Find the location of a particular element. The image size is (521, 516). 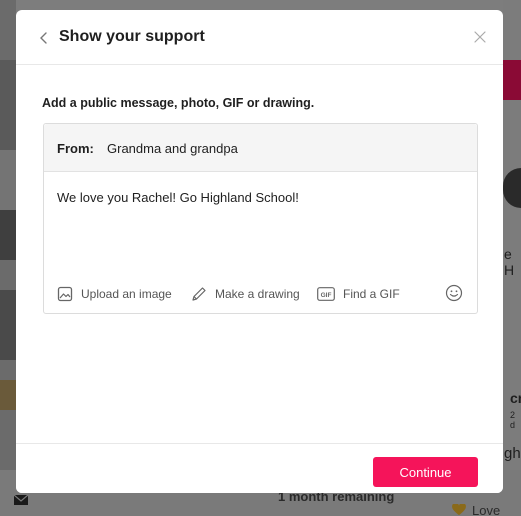

backdrop-text-fragment: cr is located at coordinates (515, 398).